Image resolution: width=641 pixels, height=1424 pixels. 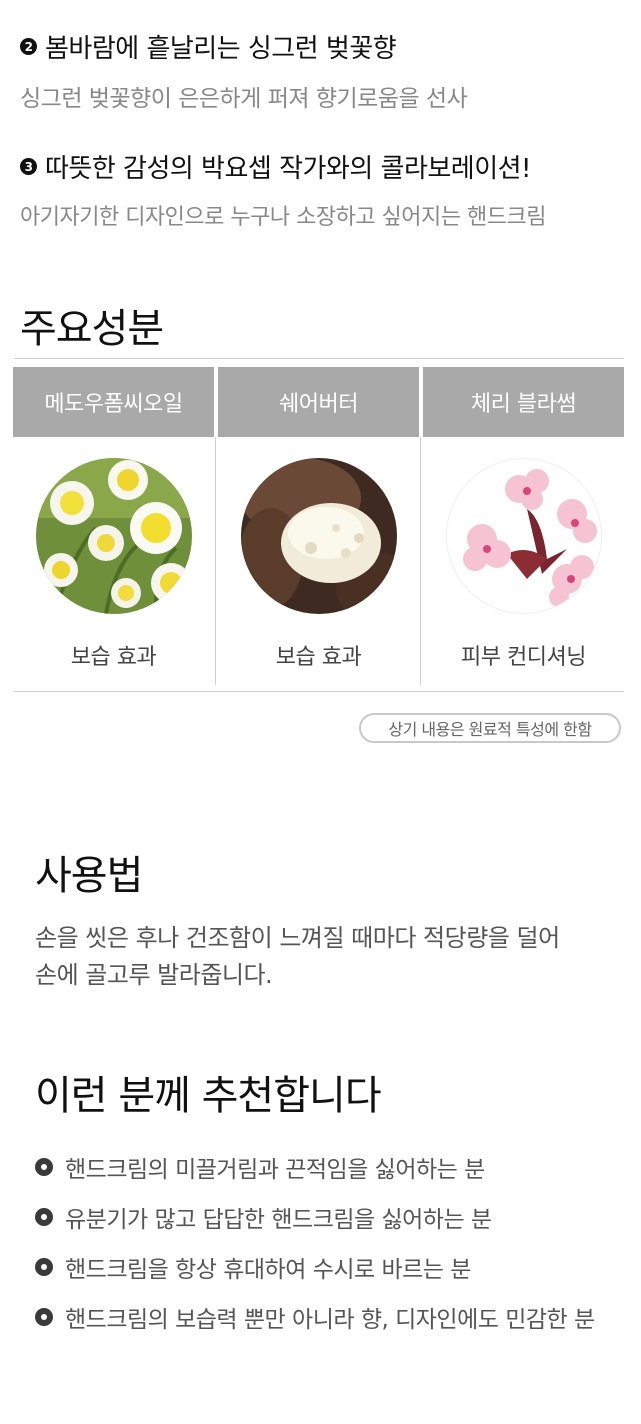 What do you see at coordinates (297, 938) in the screenshot?
I see `usage-line: 손을 씻은 후나 건조함이 느껴질 때마다 적당량을 덜어` at bounding box center [297, 938].